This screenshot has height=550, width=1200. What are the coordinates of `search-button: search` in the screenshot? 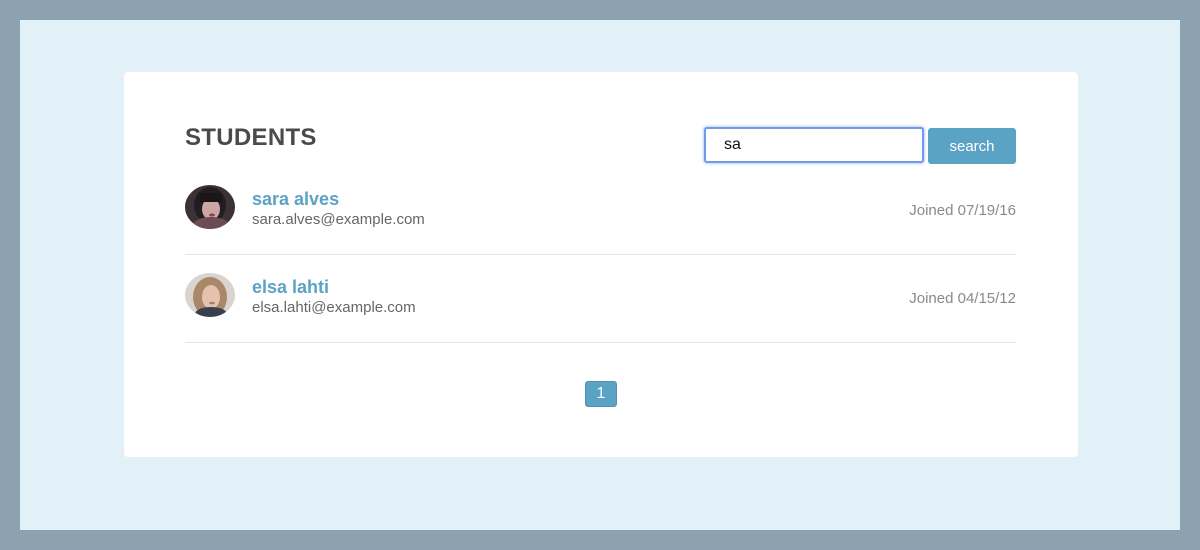 It's located at (972, 146).